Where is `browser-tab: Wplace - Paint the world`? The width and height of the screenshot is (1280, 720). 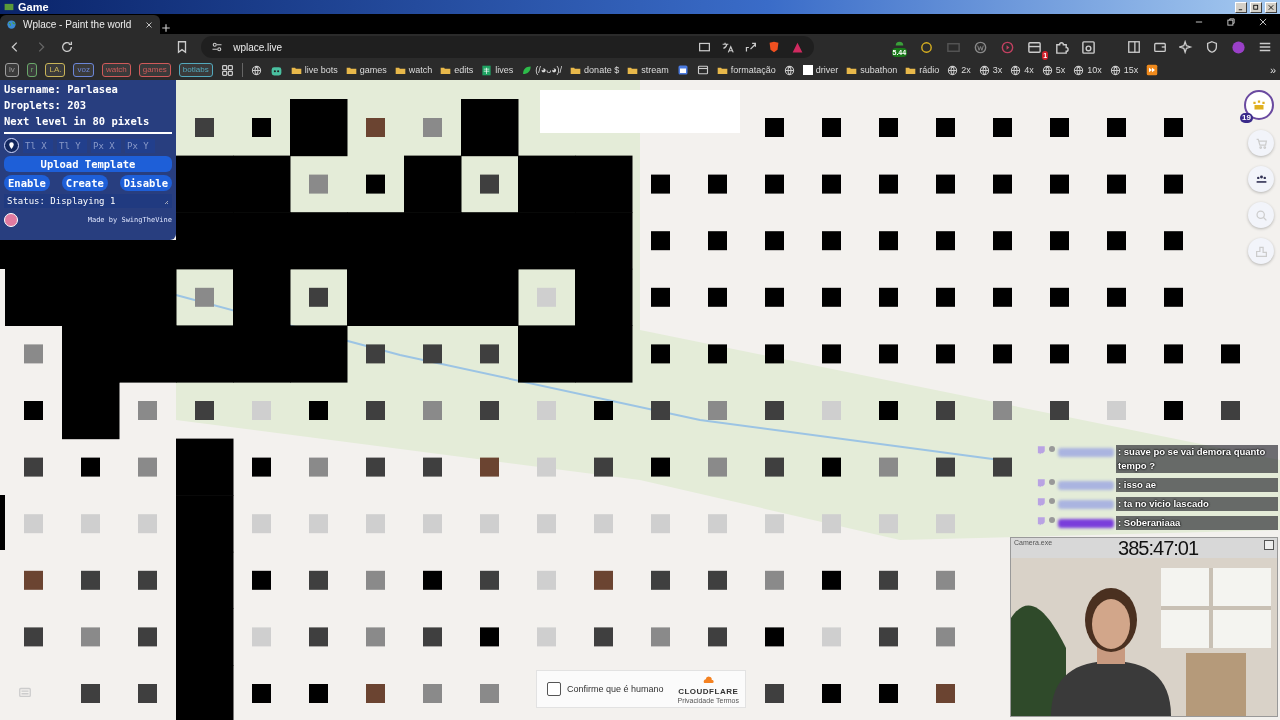 browser-tab: Wplace - Paint the world is located at coordinates (80, 24).